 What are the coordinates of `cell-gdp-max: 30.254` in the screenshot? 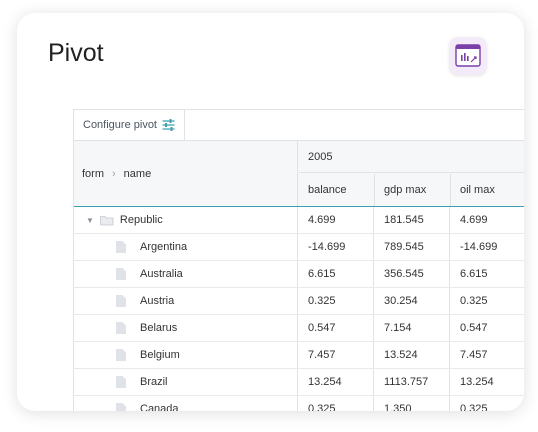 It's located at (412, 301).